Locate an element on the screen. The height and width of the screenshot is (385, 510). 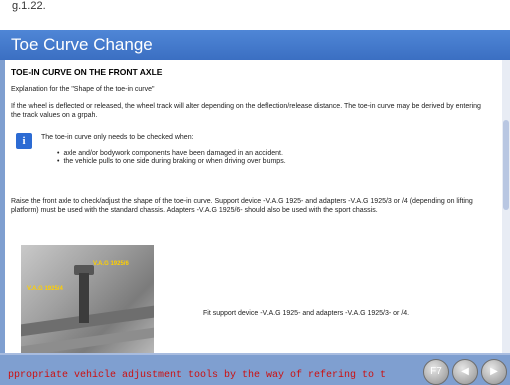
vertical-scrollbar is located at coordinates (506, 206).